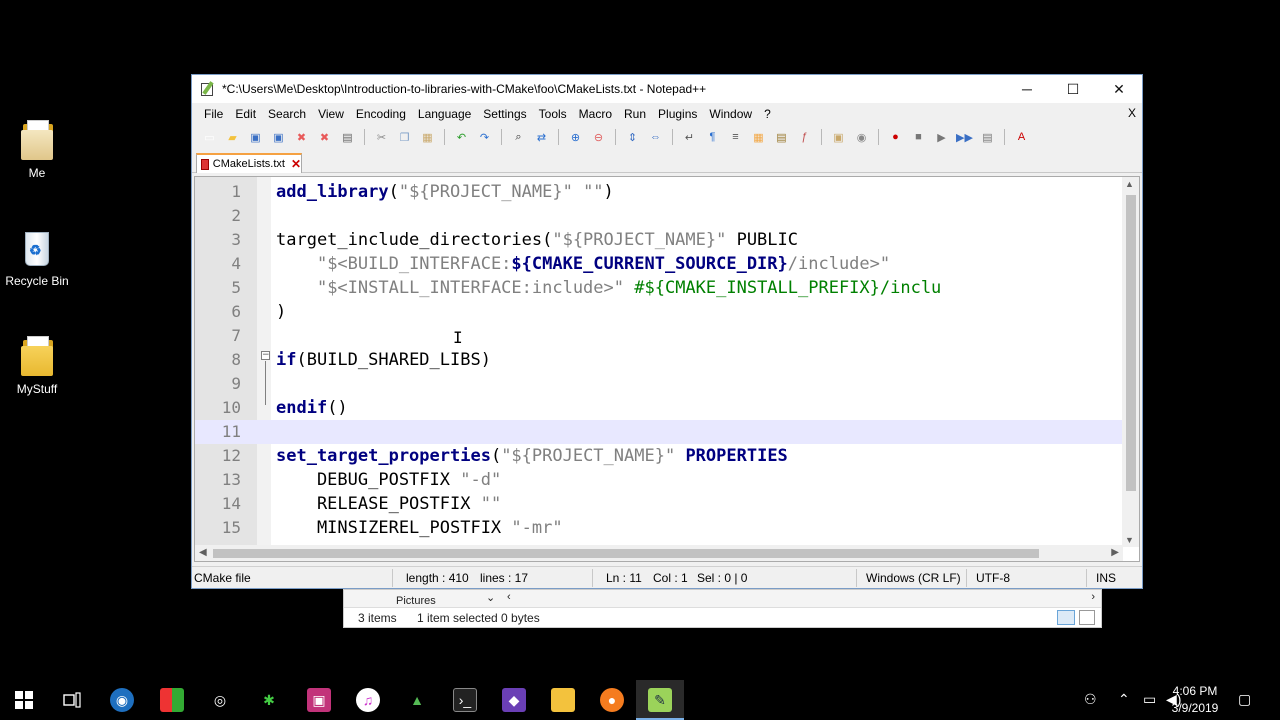 Image resolution: width=1280 pixels, height=720 pixels. I want to click on close-document-button: X, so click(1132, 113).